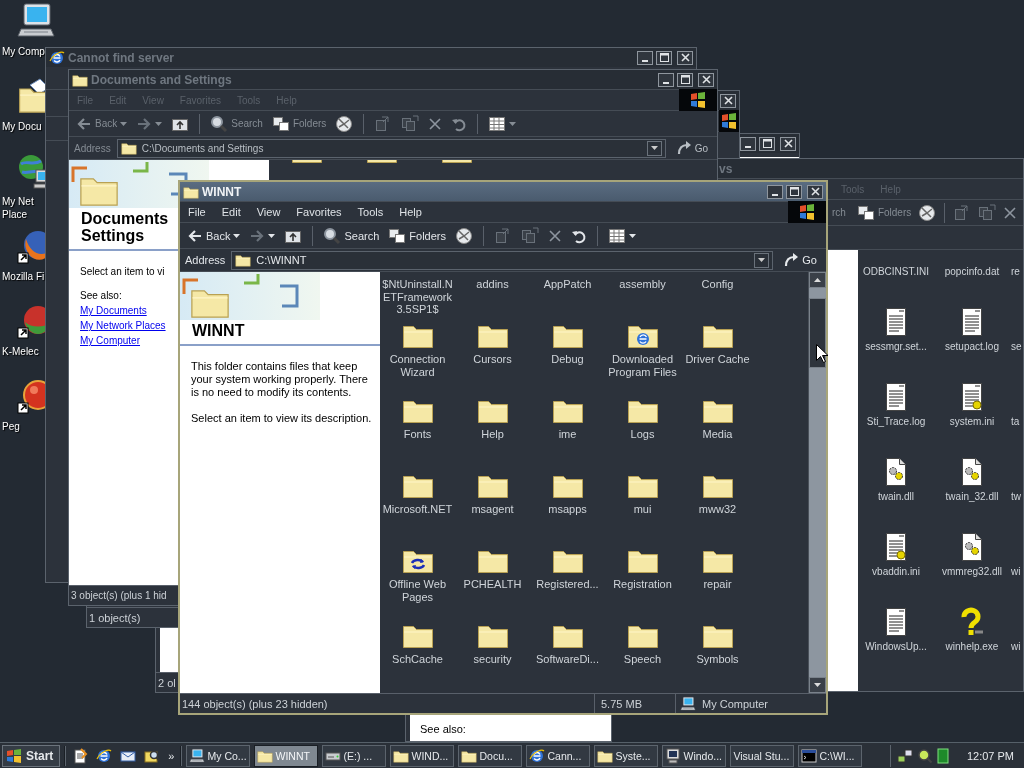 Image resolution: width=1024 pixels, height=768 pixels. What do you see at coordinates (417, 590) in the screenshot?
I see `file-name: Offline Web Pages` at bounding box center [417, 590].